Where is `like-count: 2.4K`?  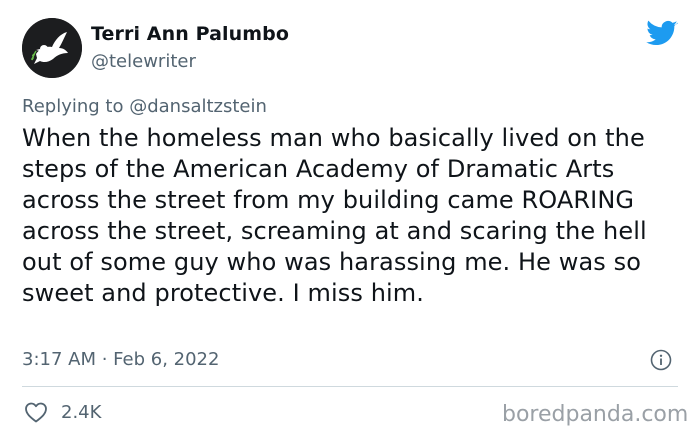
like-count: 2.4K is located at coordinates (81, 412).